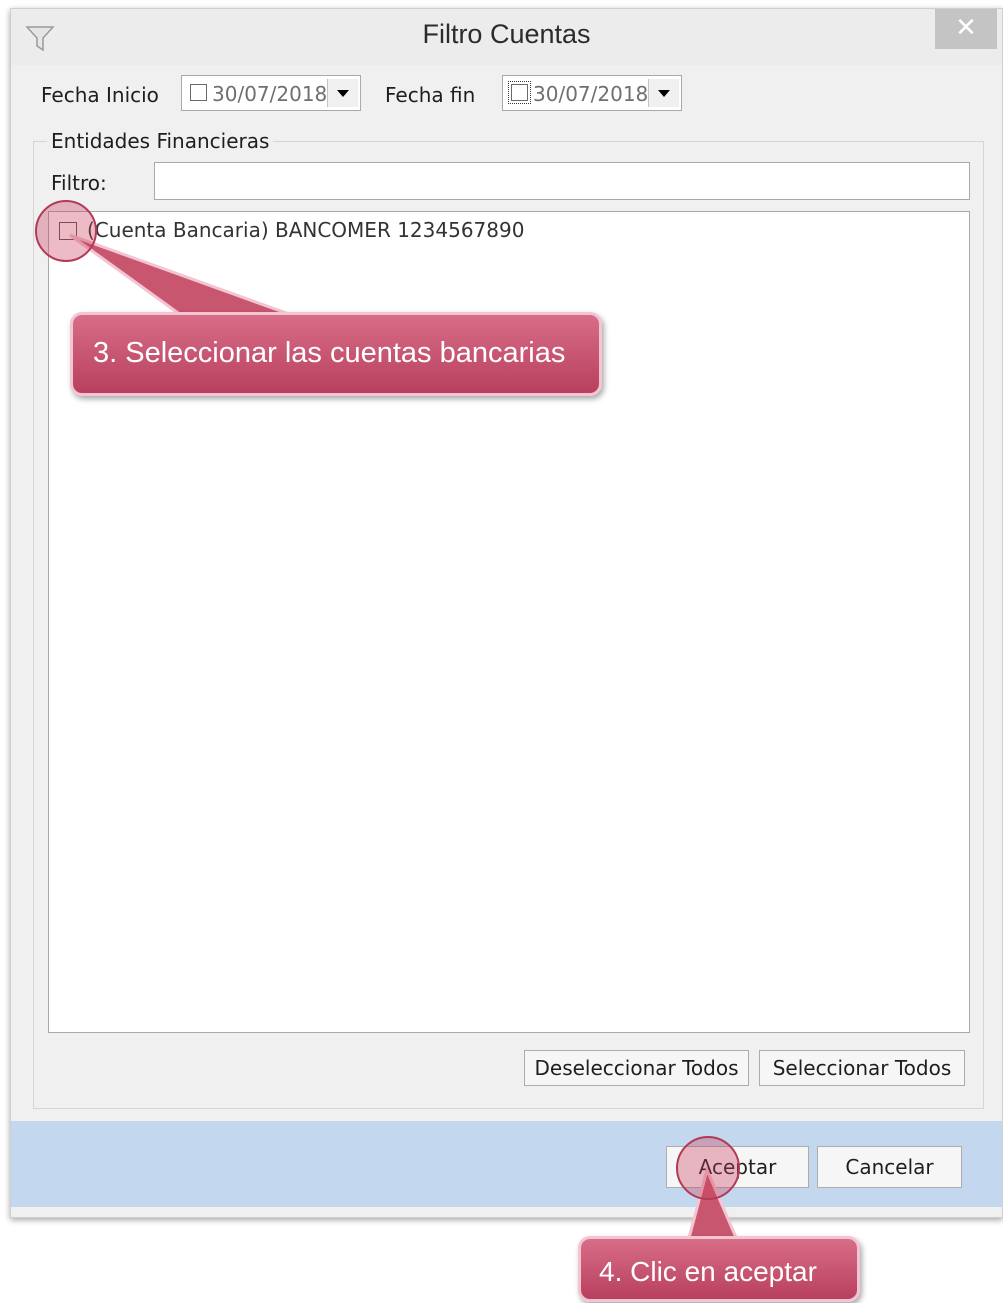  I want to click on callout-step4-text: 4. Clic en aceptar, so click(708, 1271).